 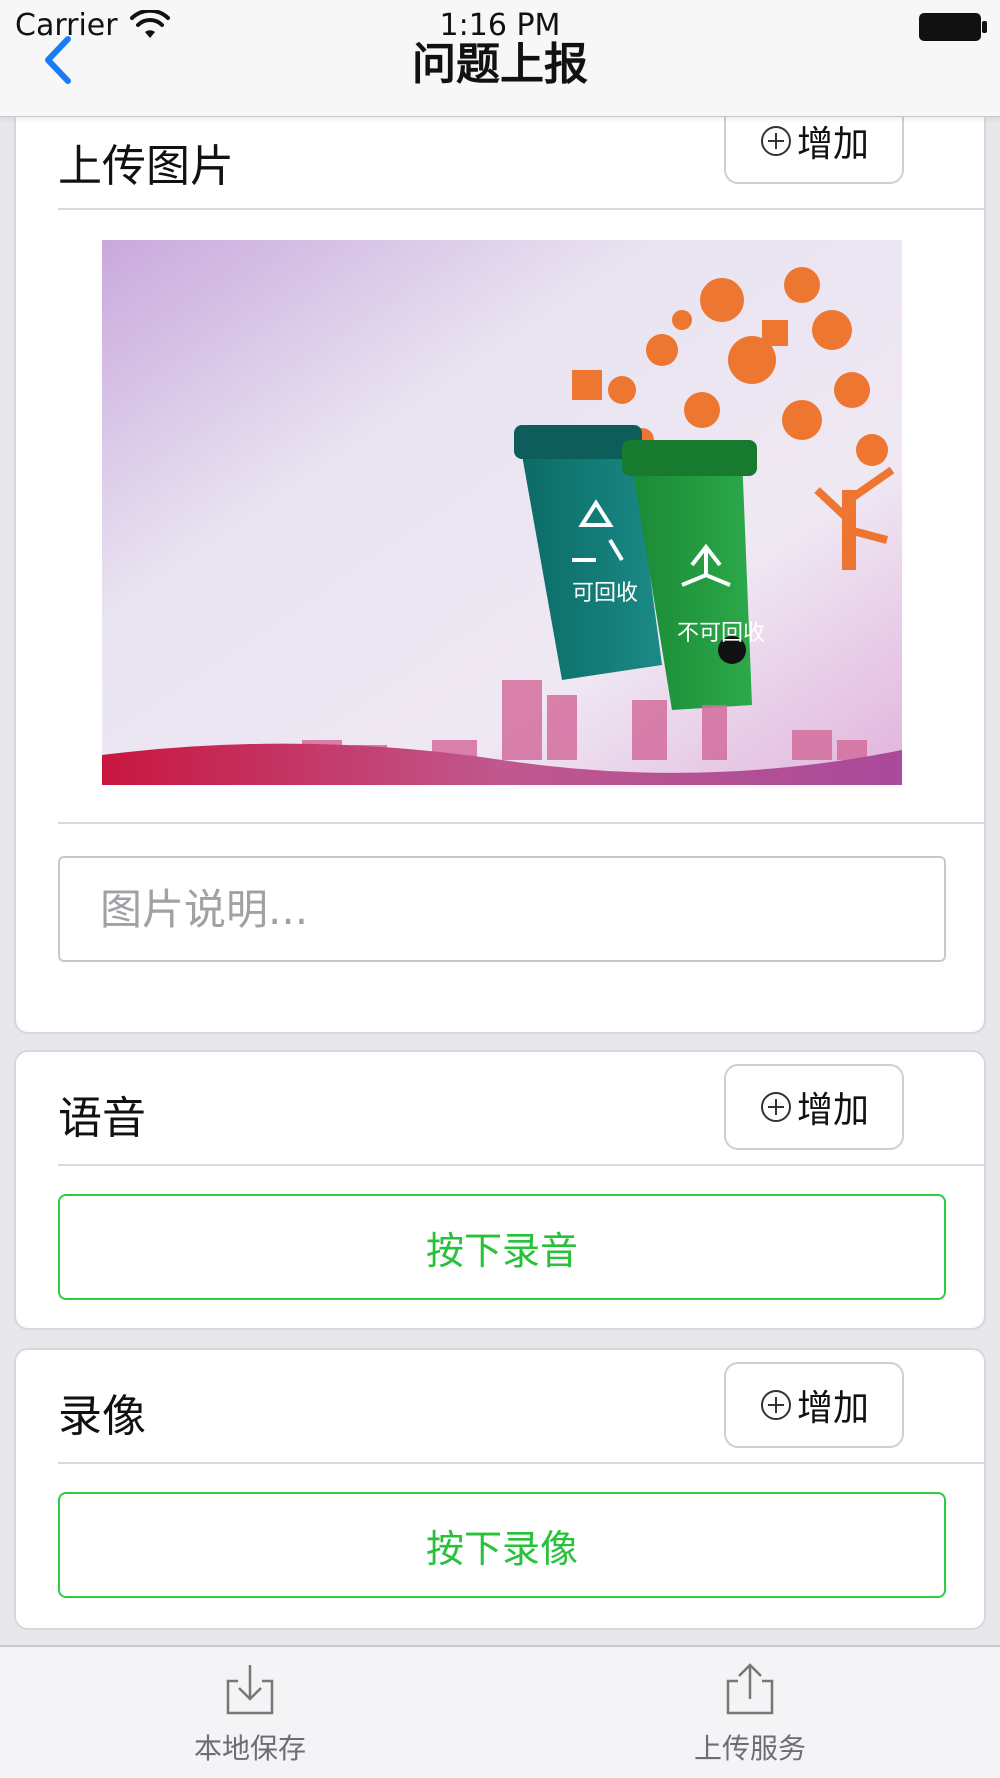 What do you see at coordinates (500, 1711) in the screenshot?
I see `bottom-toolbar: 本地保存 上传服务` at bounding box center [500, 1711].